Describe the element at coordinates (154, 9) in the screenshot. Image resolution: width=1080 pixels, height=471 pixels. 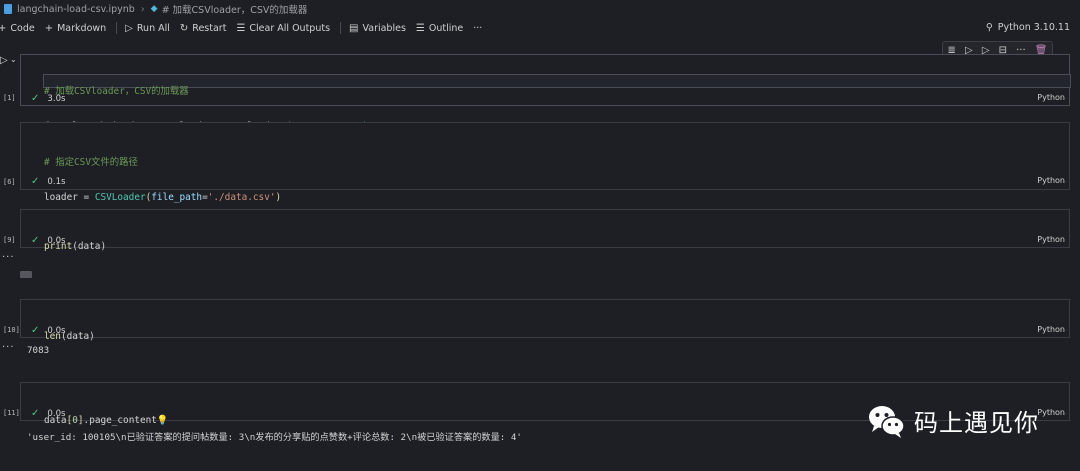
I see `cell-section-icon: ◆` at that location.